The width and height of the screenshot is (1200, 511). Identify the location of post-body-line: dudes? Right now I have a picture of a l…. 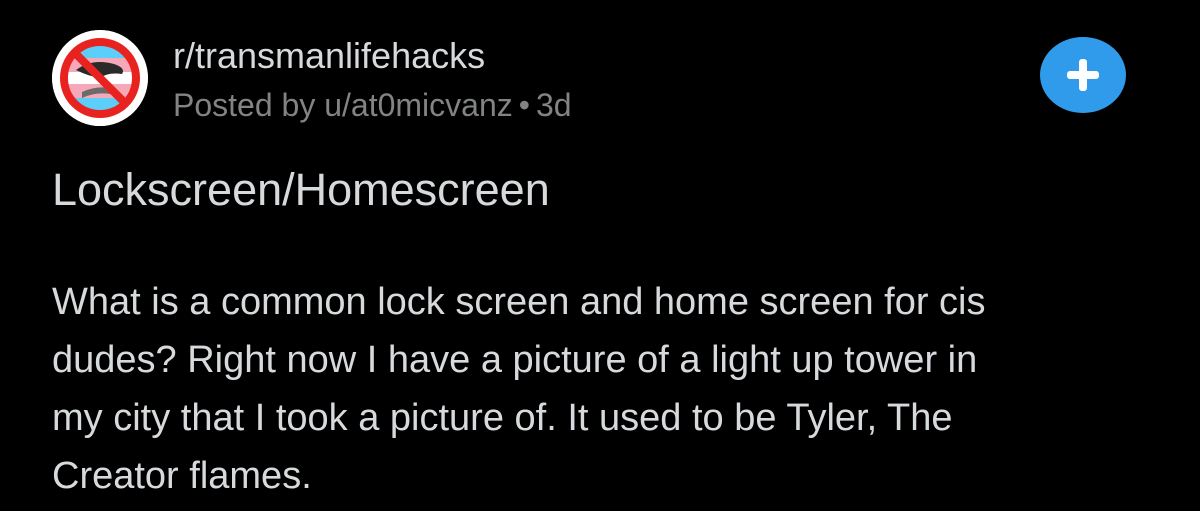
(515, 360).